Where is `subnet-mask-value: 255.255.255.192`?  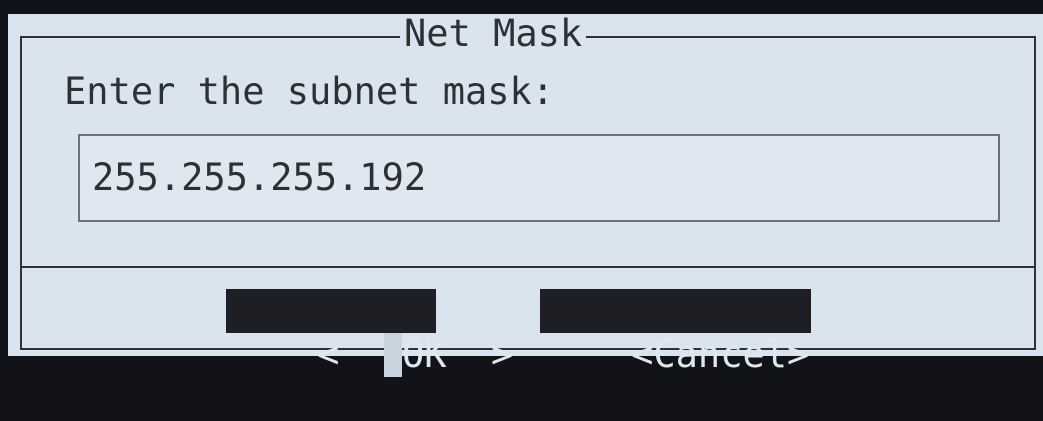 subnet-mask-value: 255.255.255.192 is located at coordinates (259, 178).